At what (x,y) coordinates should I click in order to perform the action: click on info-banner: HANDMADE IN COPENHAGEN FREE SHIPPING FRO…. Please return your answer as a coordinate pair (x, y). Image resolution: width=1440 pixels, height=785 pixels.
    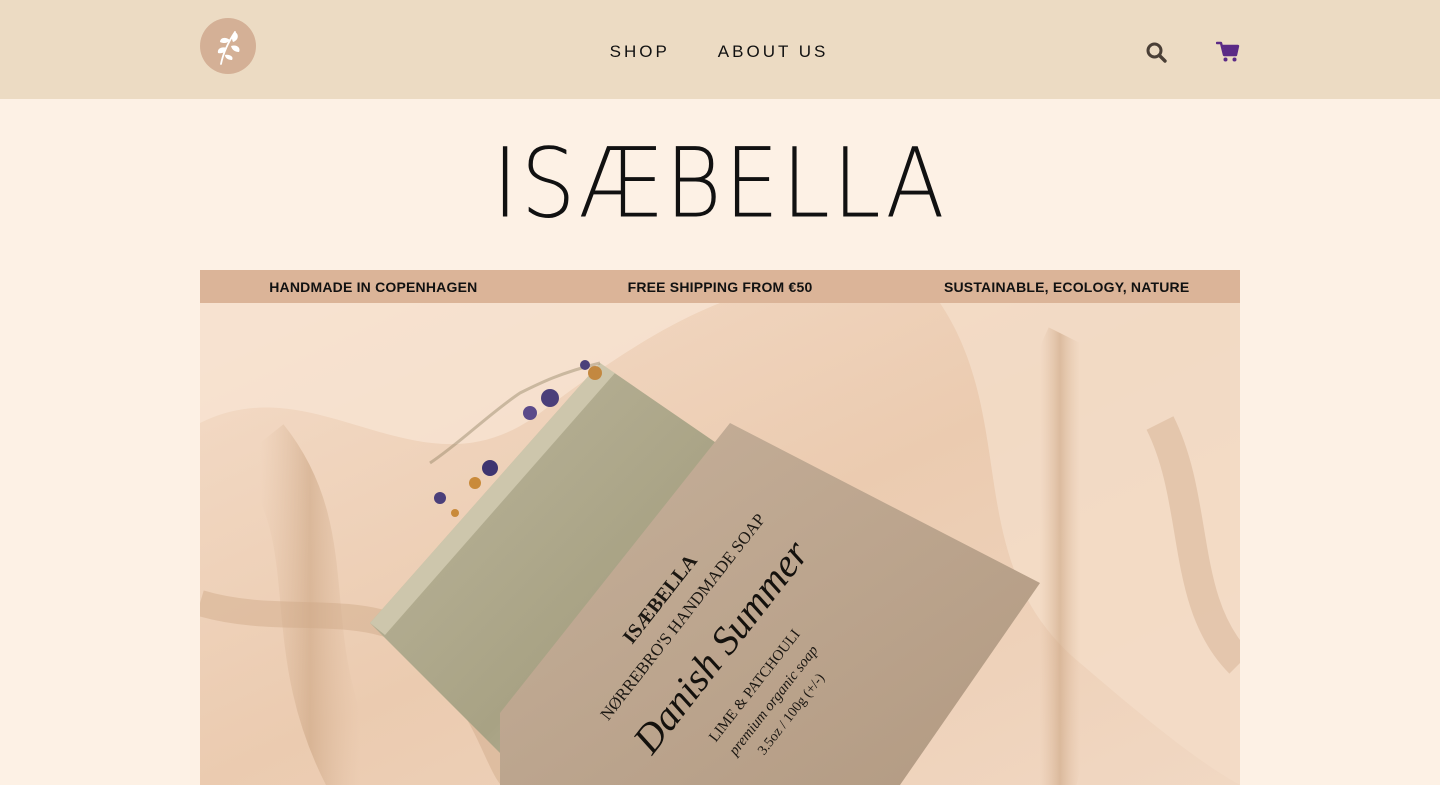
    Looking at the image, I should click on (720, 286).